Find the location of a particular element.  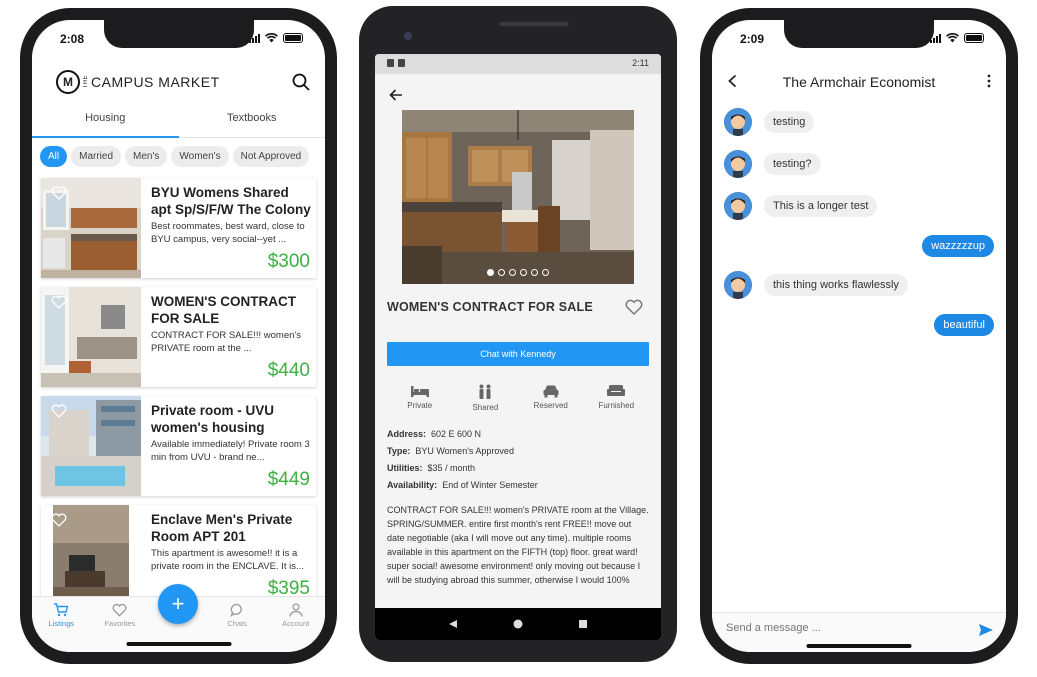

car-icon is located at coordinates (551, 391).